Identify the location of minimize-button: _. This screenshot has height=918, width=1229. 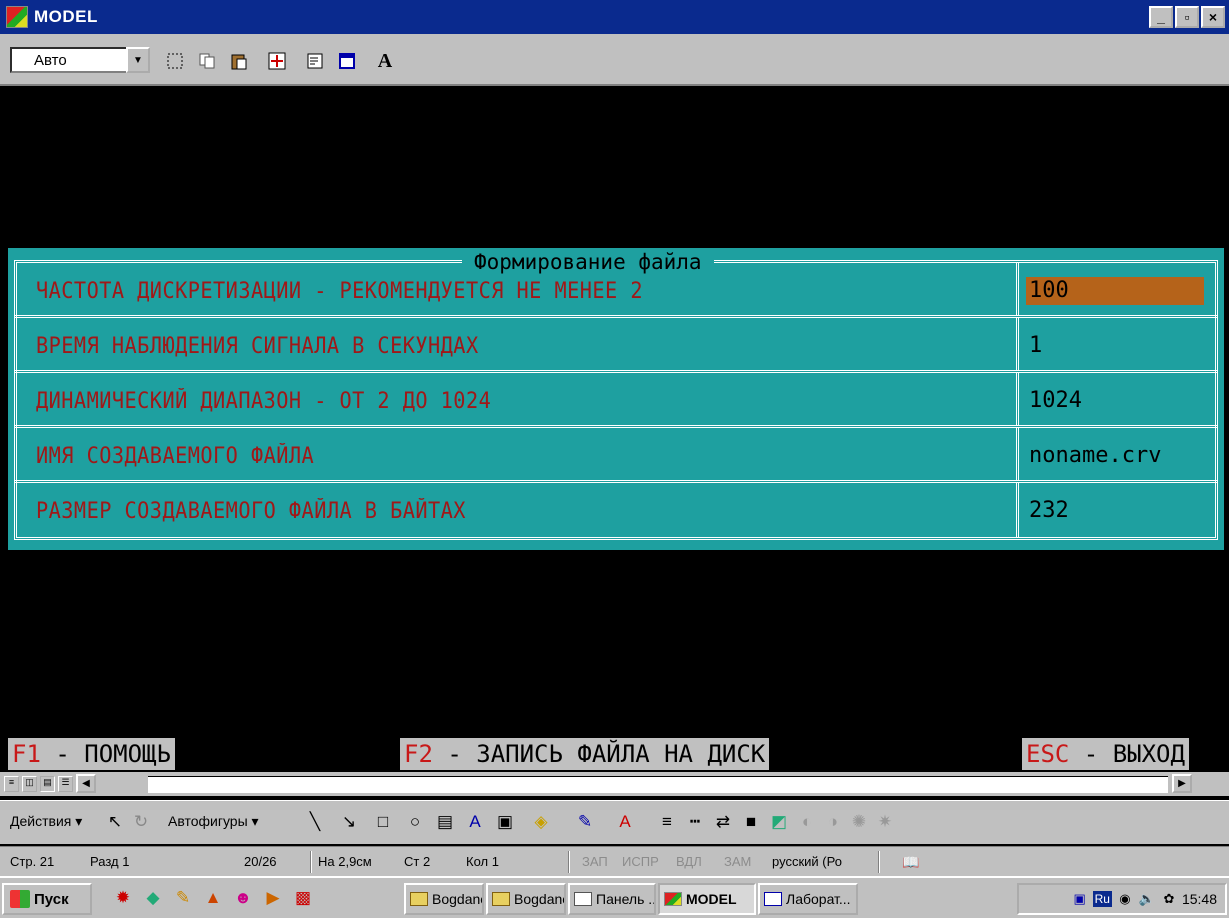
(1161, 17).